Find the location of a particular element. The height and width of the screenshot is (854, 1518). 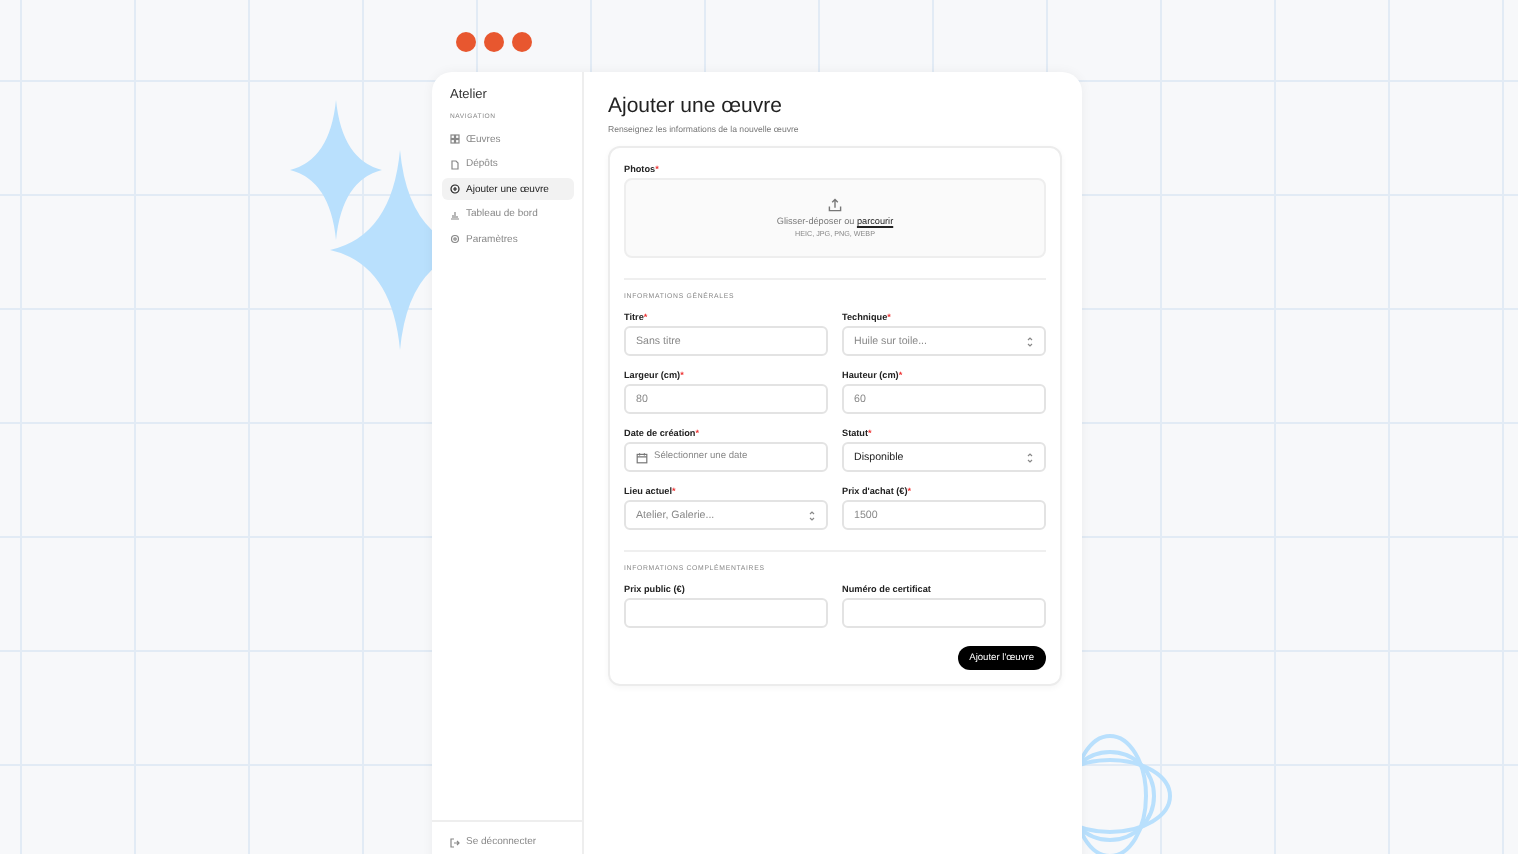

gear-icon is located at coordinates (455, 239).